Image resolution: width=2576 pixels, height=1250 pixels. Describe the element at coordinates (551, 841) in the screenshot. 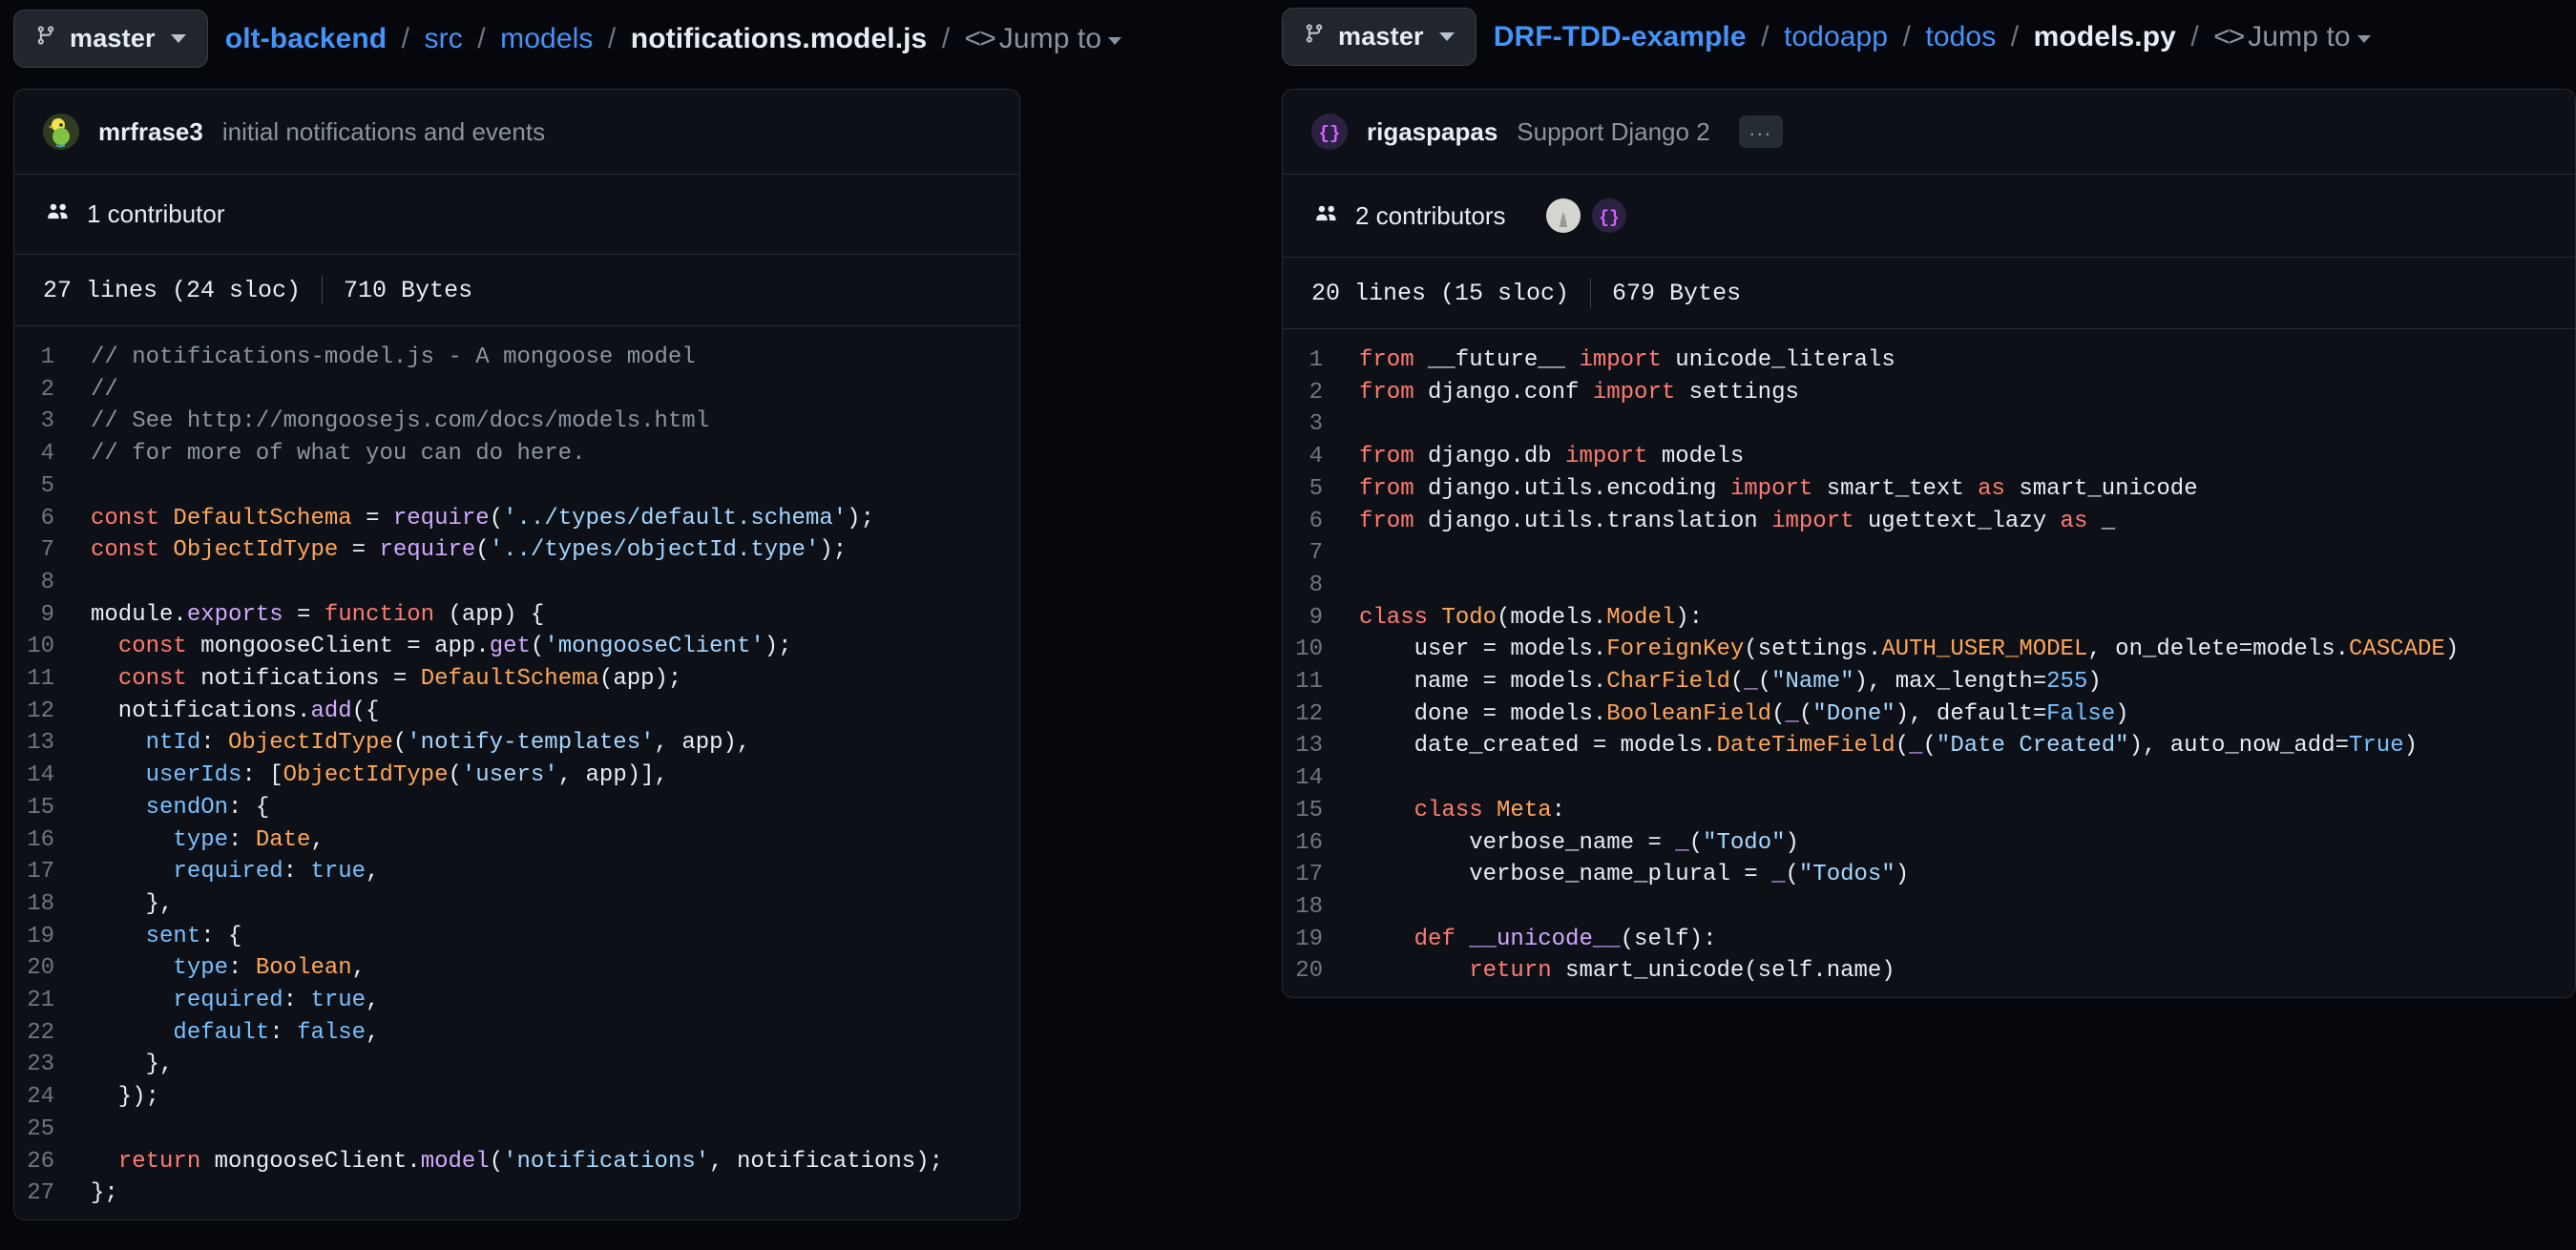

I see `code-line-text: type: Date,` at that location.